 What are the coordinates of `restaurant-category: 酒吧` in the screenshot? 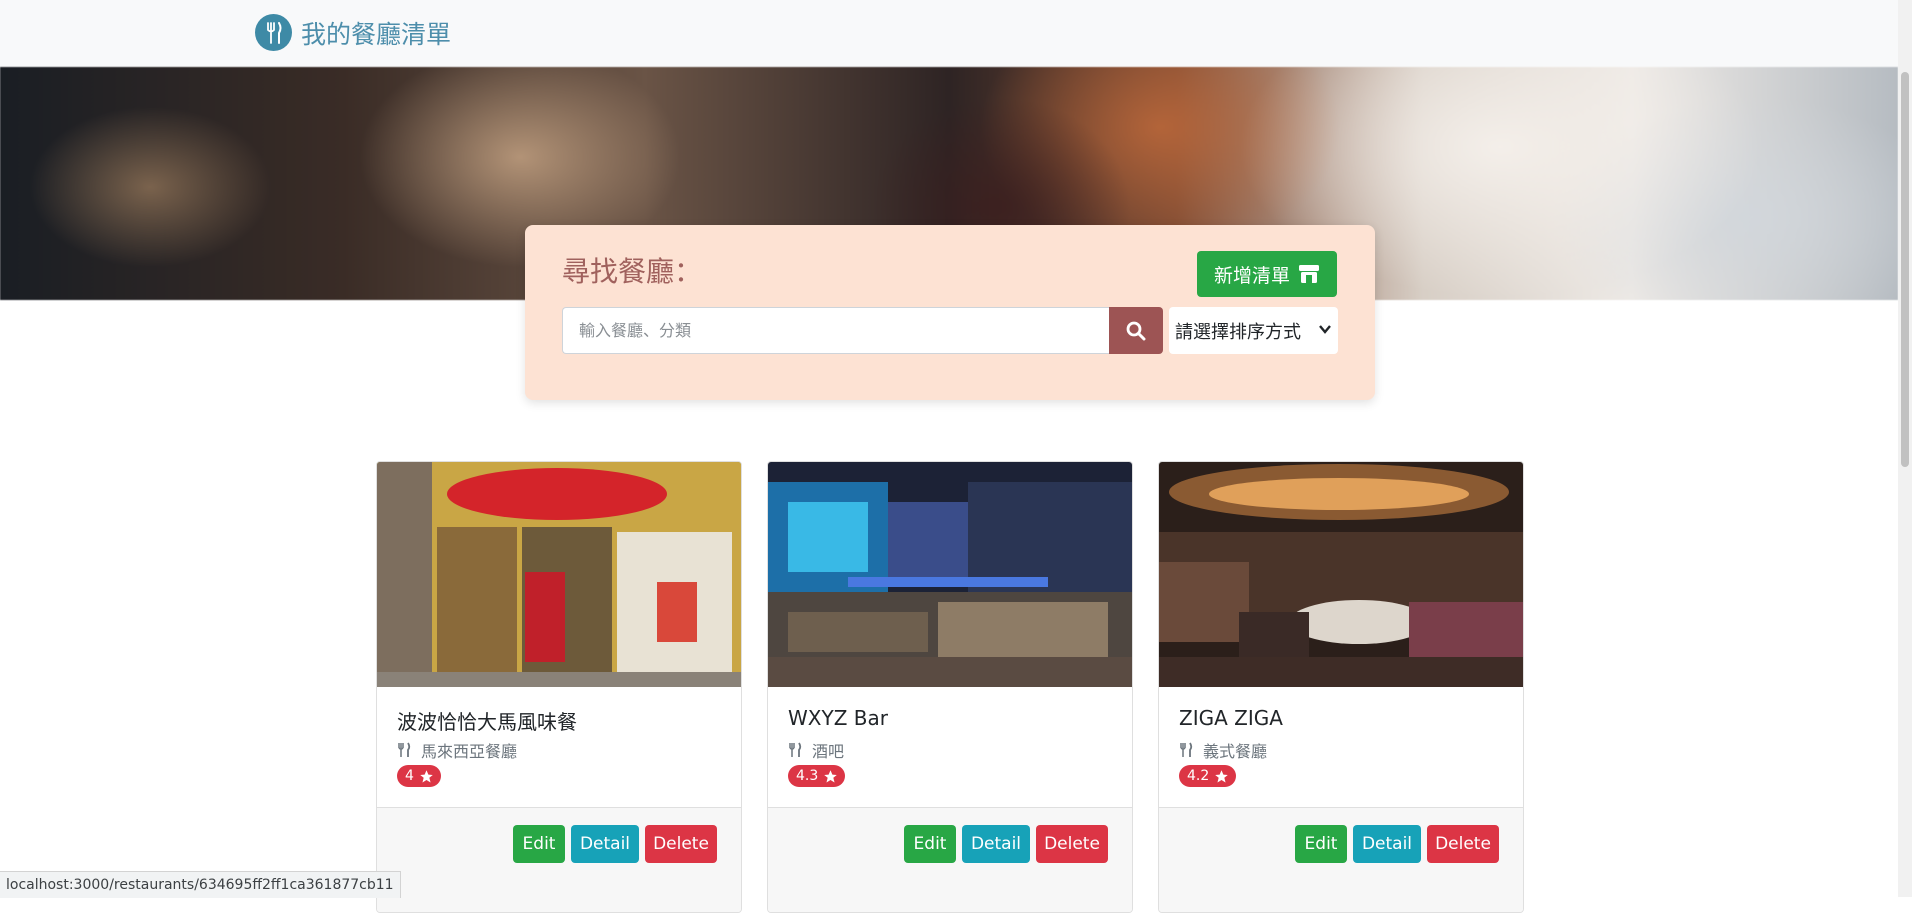 It's located at (816, 750).